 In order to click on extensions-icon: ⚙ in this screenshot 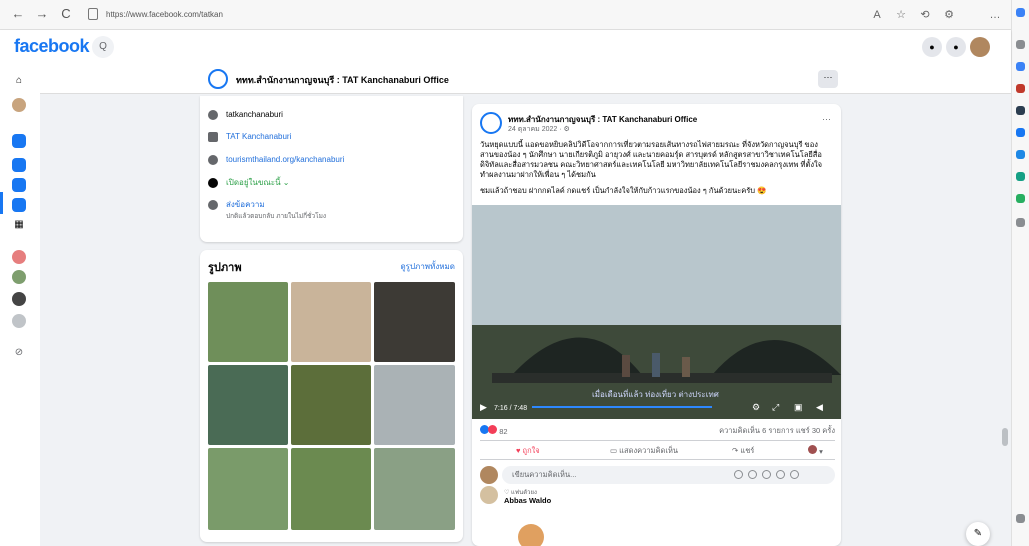, I will do `click(949, 15)`.